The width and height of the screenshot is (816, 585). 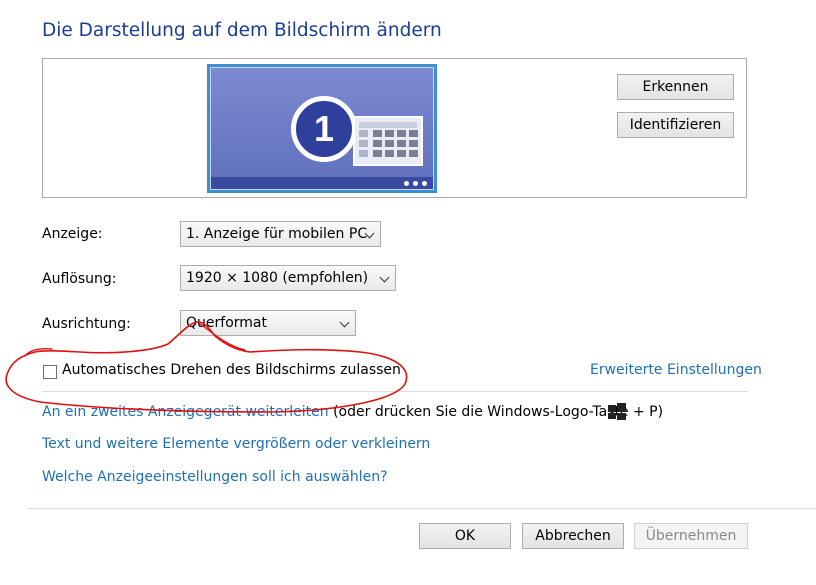 What do you see at coordinates (675, 125) in the screenshot?
I see `identify-button: Identifizieren` at bounding box center [675, 125].